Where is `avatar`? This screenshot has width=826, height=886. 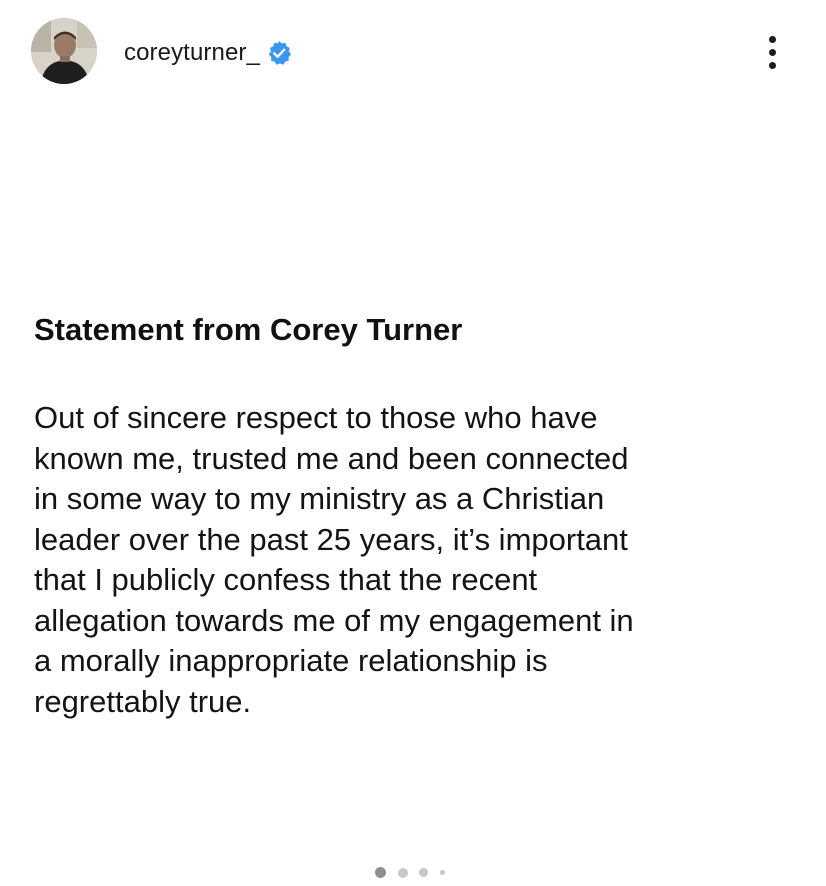
avatar is located at coordinates (64, 51).